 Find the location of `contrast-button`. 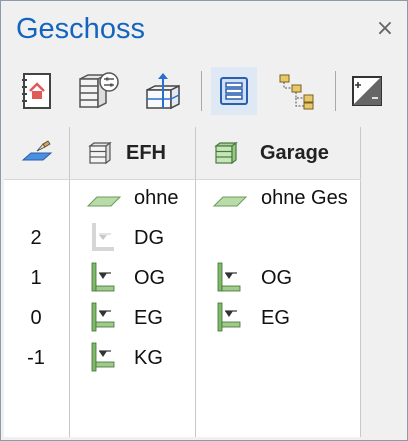

contrast-button is located at coordinates (367, 91).